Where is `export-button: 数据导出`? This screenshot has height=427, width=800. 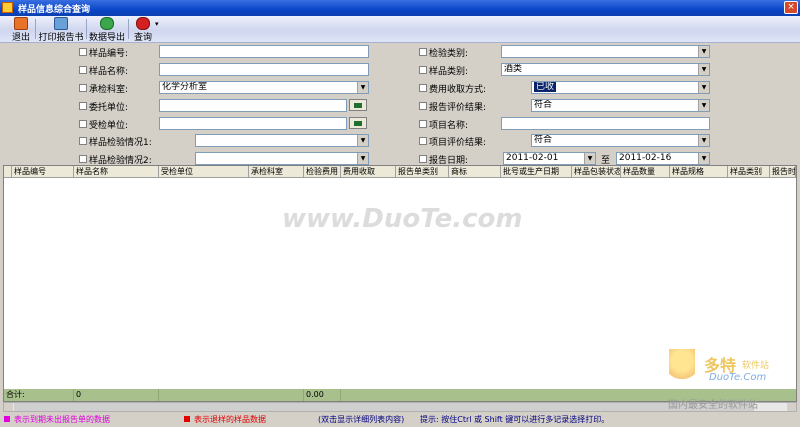
export-button: 数据导出 is located at coordinates (107, 30).